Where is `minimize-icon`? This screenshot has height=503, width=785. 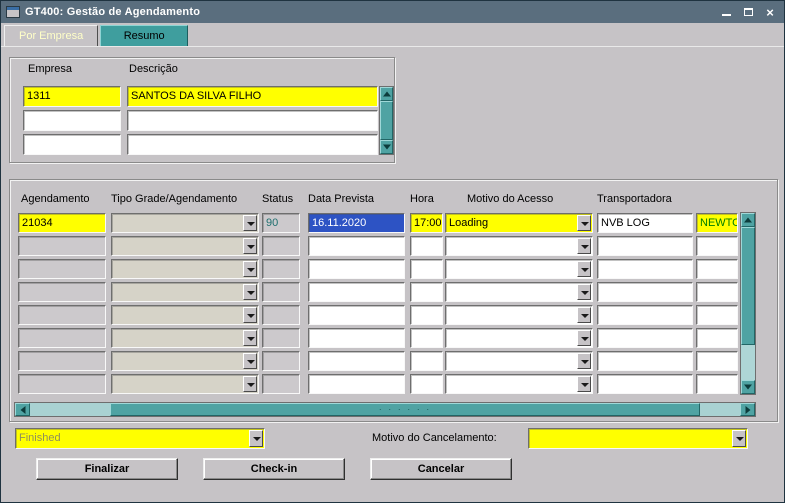 minimize-icon is located at coordinates (726, 12).